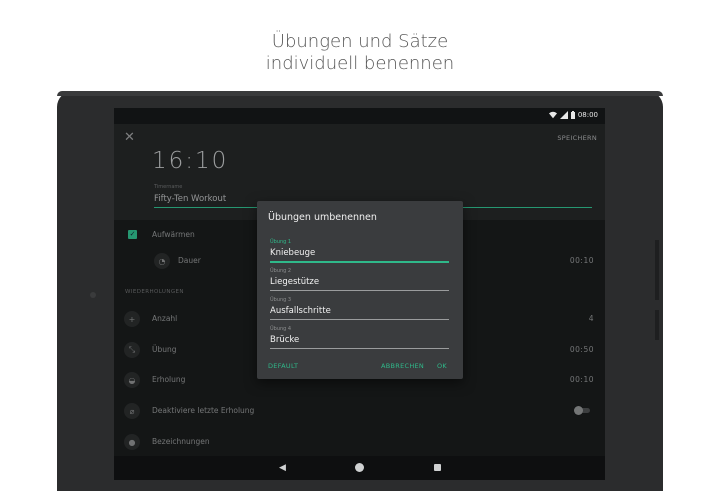  What do you see at coordinates (294, 282) in the screenshot?
I see `field-input: Liegestütze` at bounding box center [294, 282].